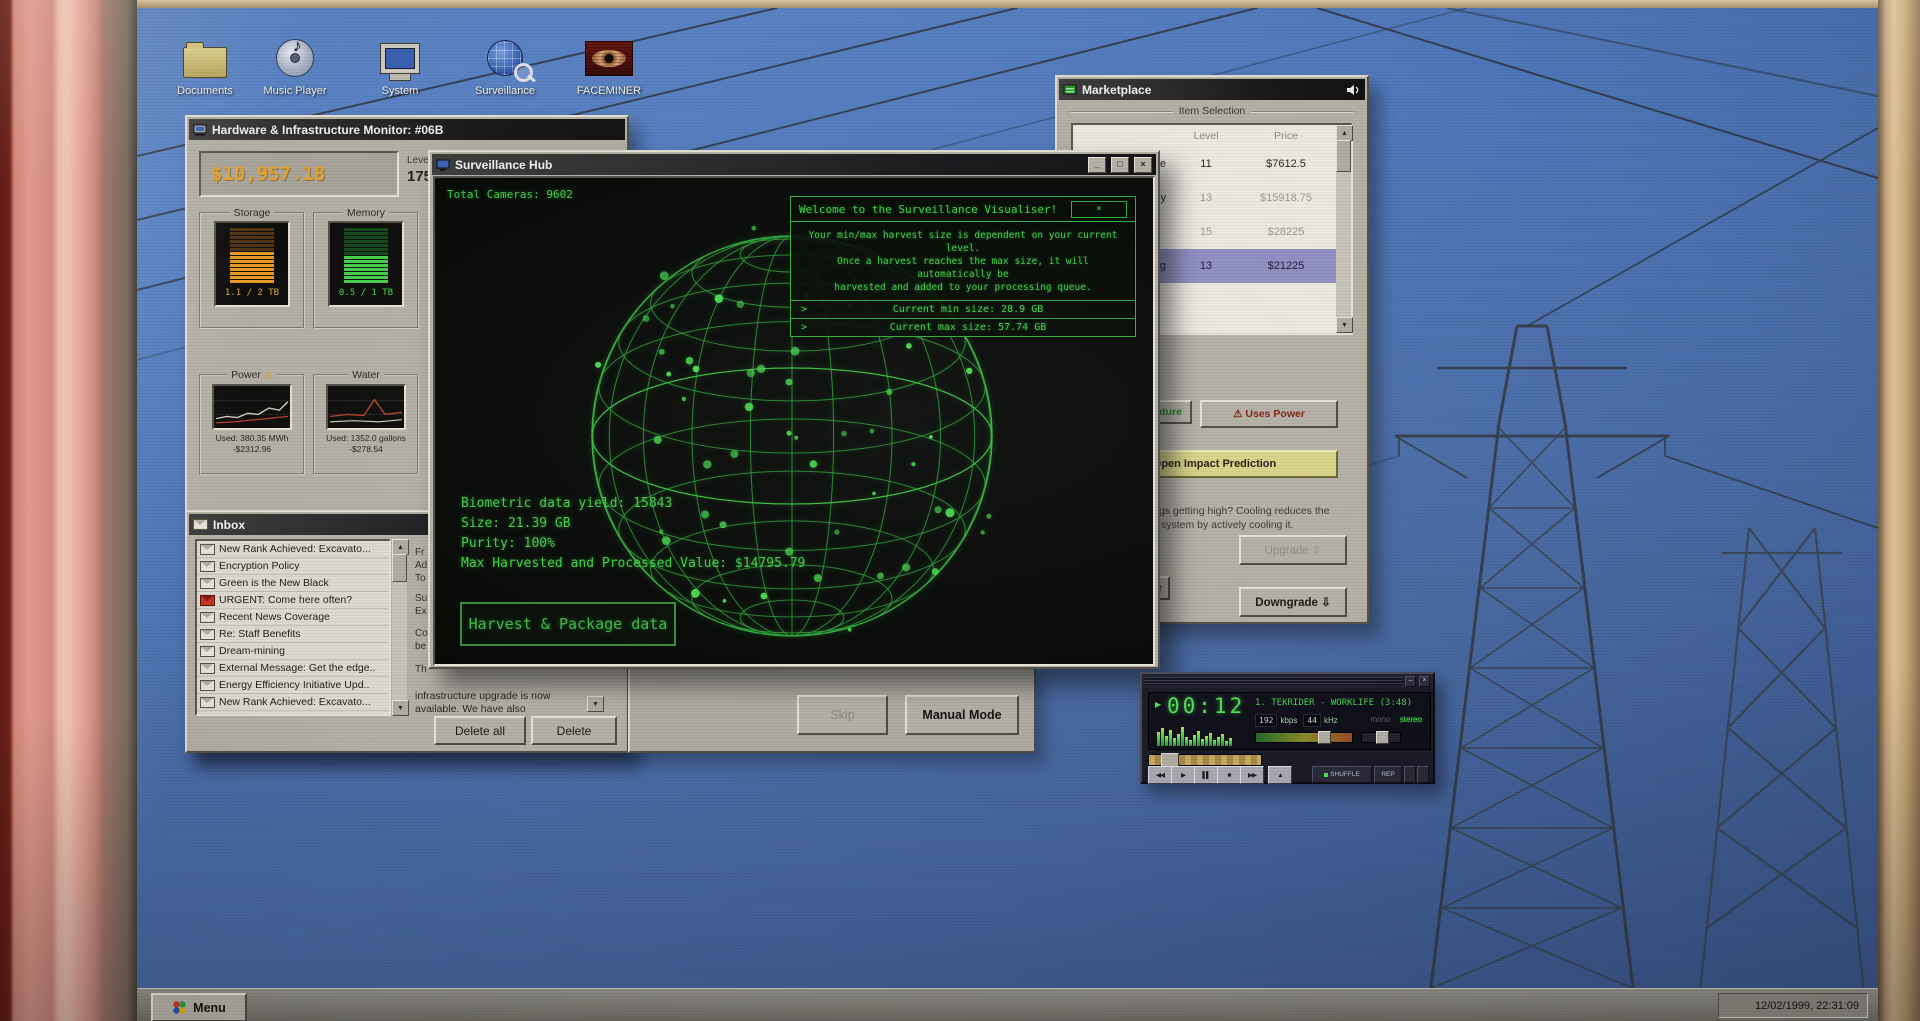 The width and height of the screenshot is (1920, 1021). What do you see at coordinates (1293, 602) in the screenshot?
I see `downgrade-button: Downgrade ⇩` at bounding box center [1293, 602].